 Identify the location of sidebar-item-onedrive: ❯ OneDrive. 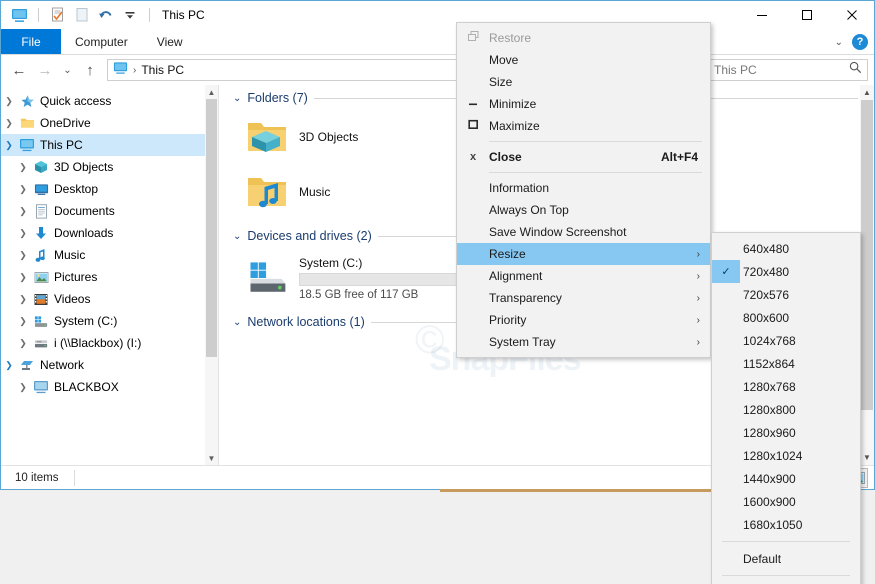
(109, 123).